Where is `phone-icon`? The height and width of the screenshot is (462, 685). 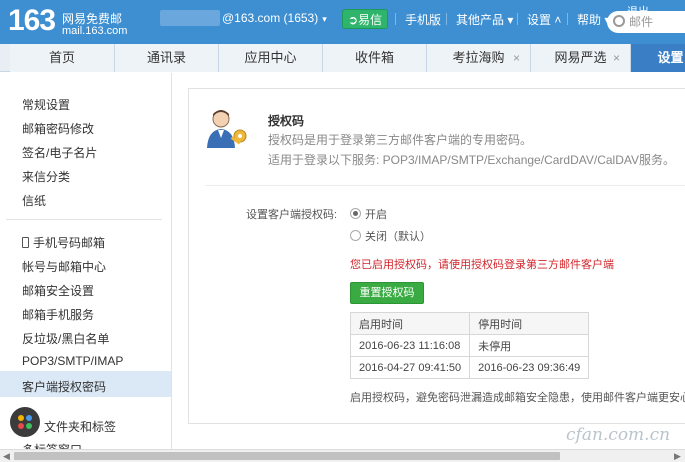
phone-icon is located at coordinates (25, 242).